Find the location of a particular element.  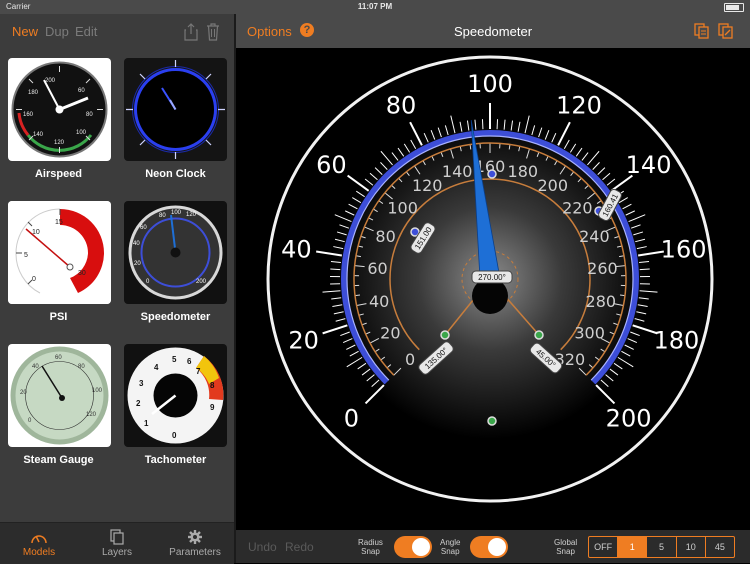

outer-scale-label: 160 is located at coordinates (684, 249).